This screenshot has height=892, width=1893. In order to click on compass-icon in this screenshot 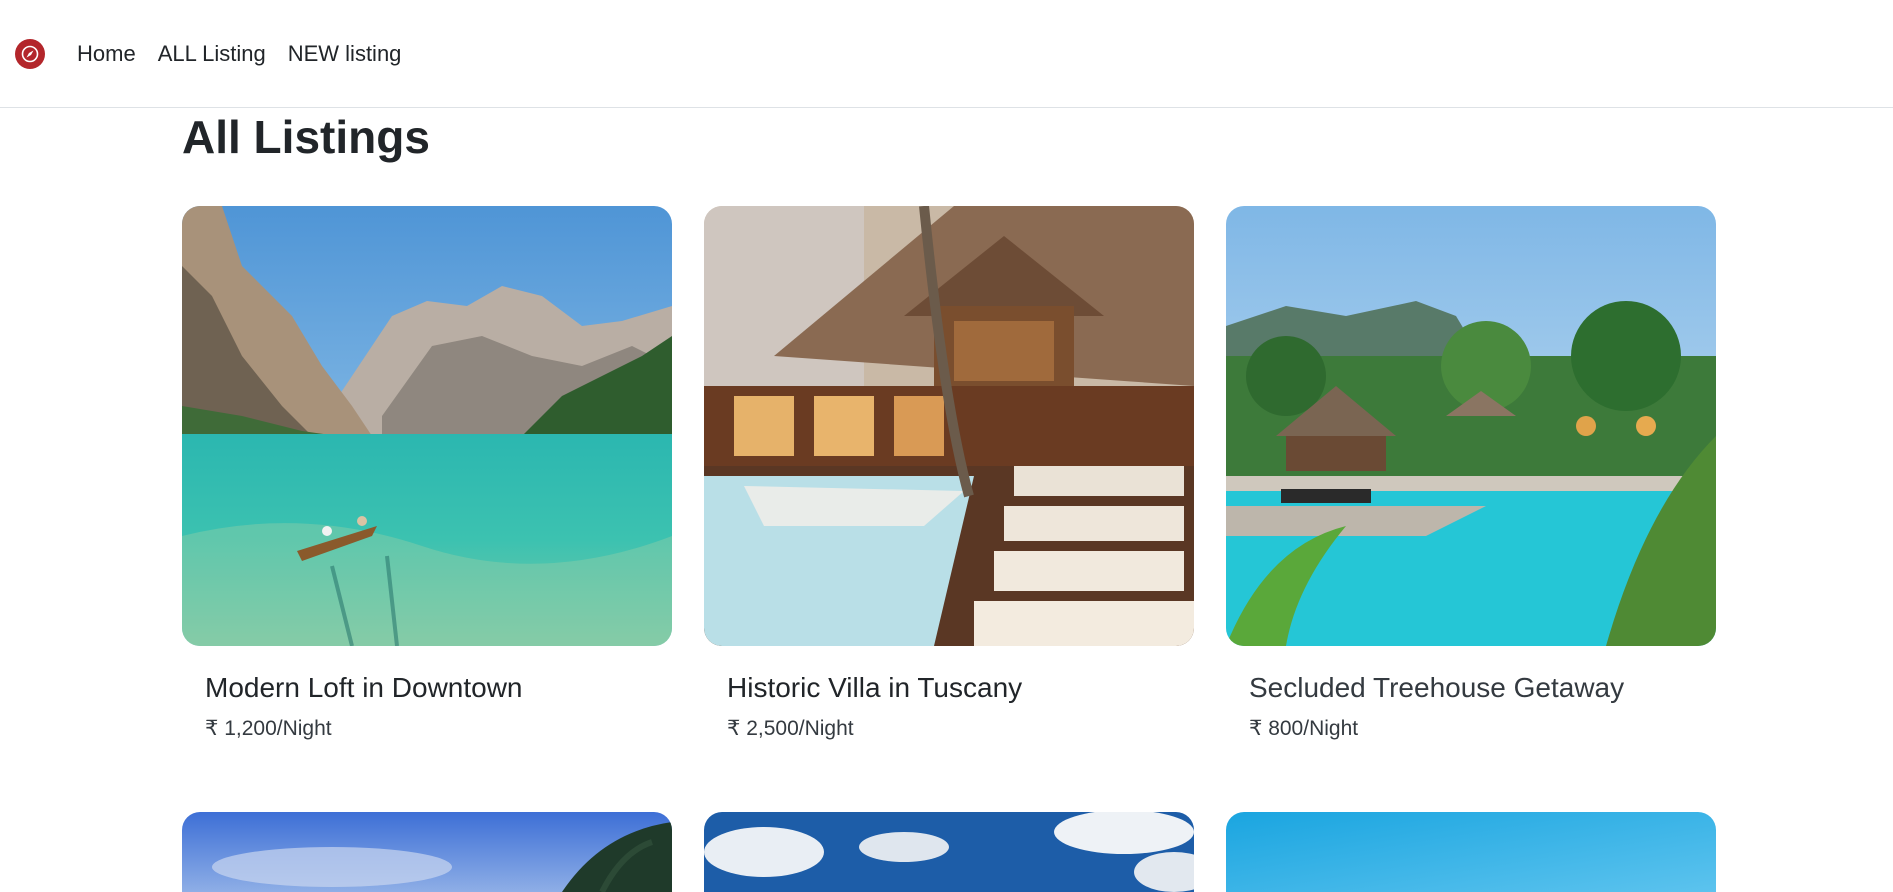, I will do `click(30, 54)`.